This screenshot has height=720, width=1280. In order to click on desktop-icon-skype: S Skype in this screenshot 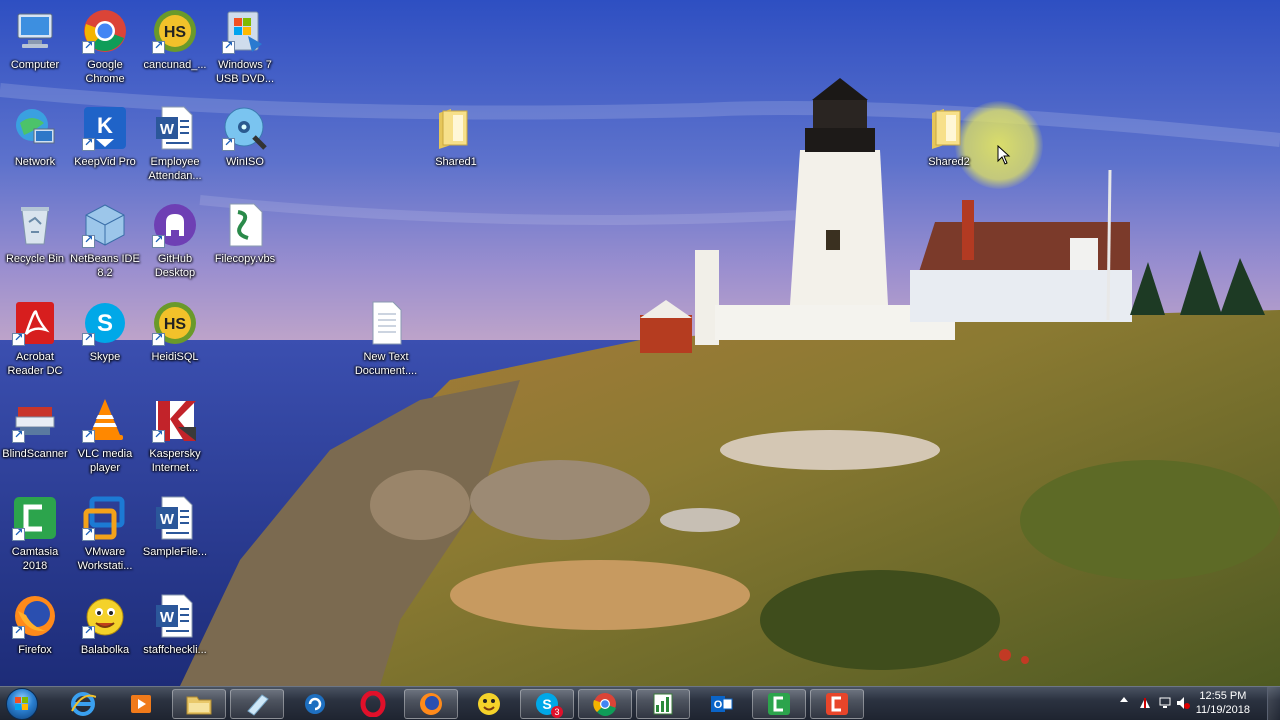, I will do `click(105, 332)`.